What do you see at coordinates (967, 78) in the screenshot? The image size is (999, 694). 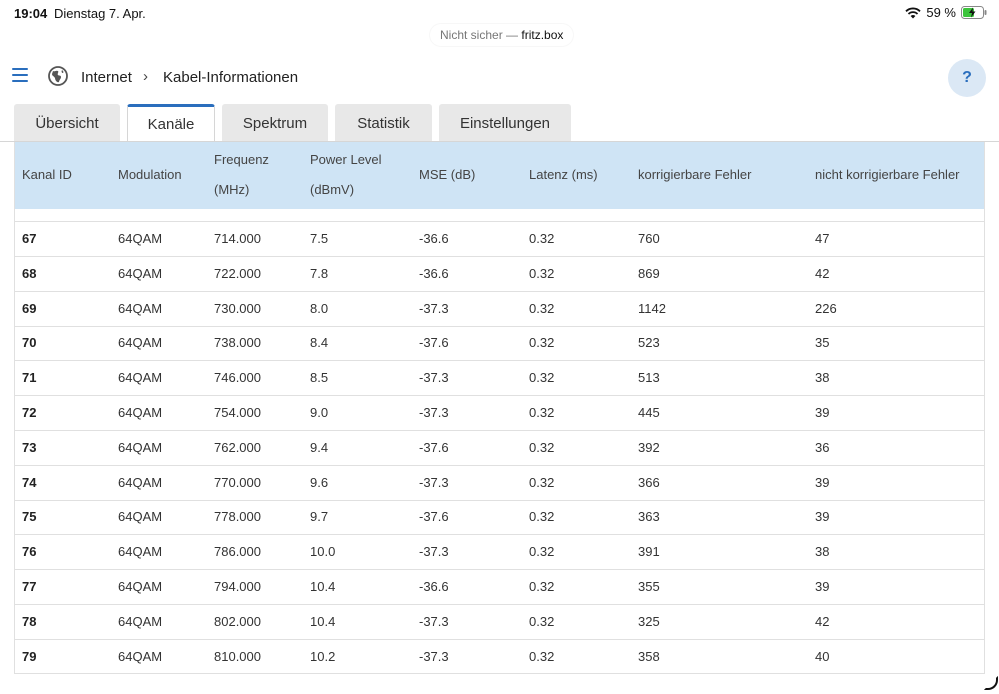 I see `help-button: ?` at bounding box center [967, 78].